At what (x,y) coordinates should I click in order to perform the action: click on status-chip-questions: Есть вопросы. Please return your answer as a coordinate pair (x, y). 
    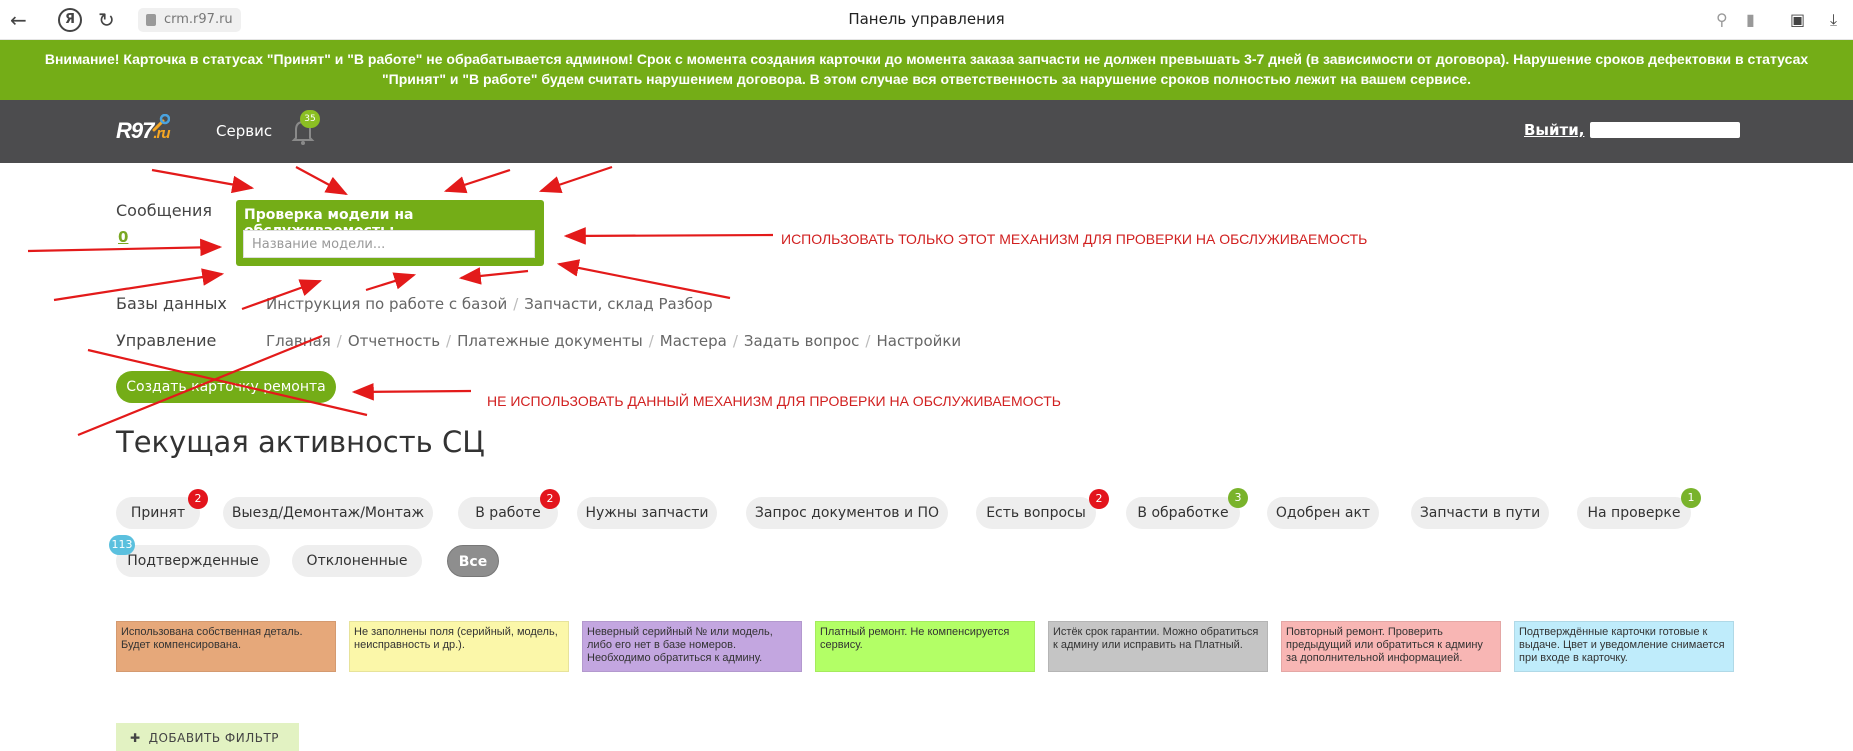
    Looking at the image, I should click on (1036, 513).